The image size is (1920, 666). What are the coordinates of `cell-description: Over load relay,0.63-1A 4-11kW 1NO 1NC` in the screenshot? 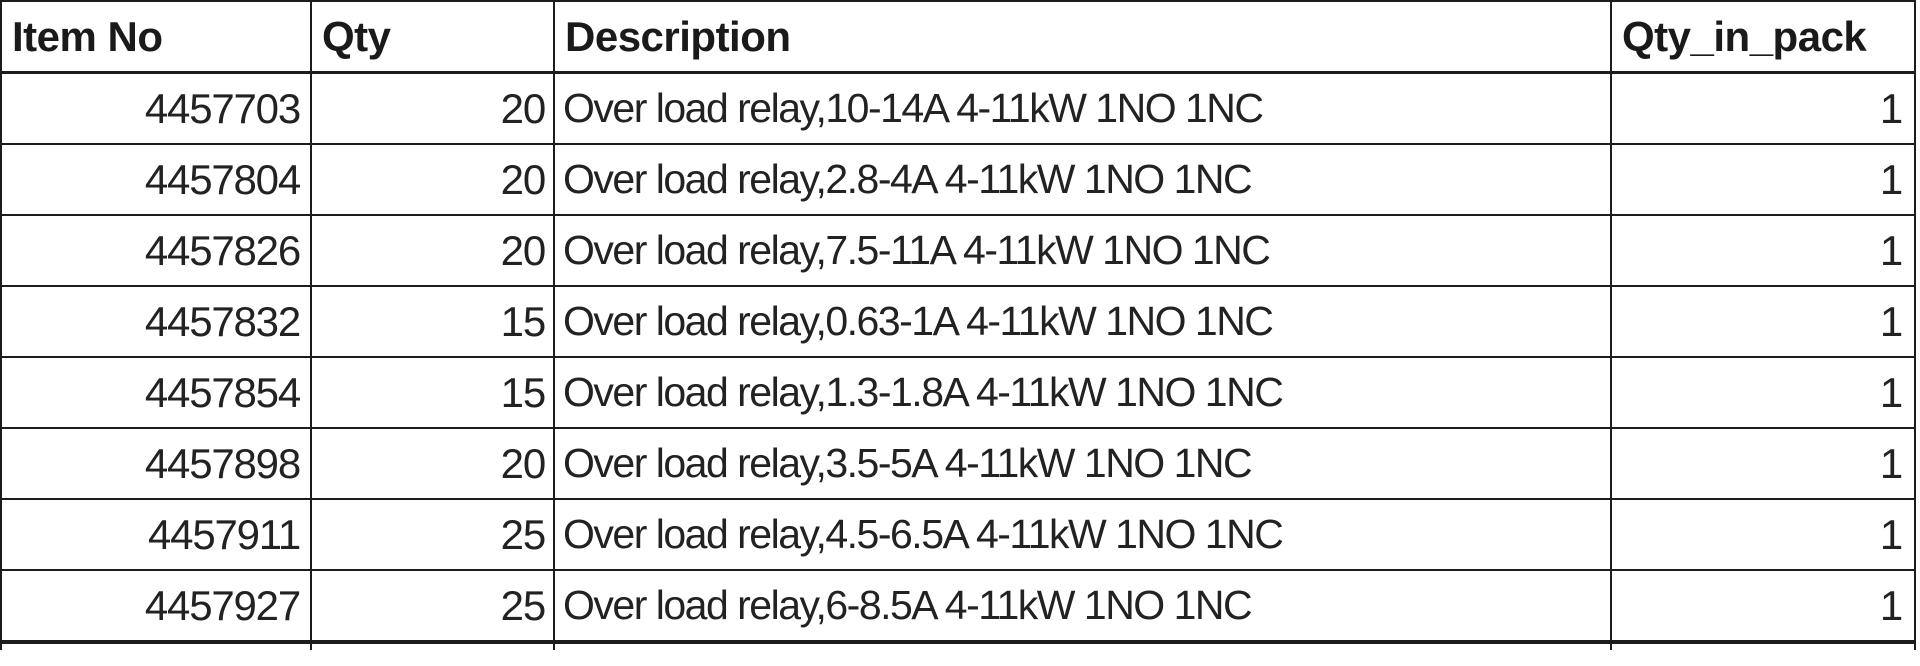 It's located at (1082, 321).